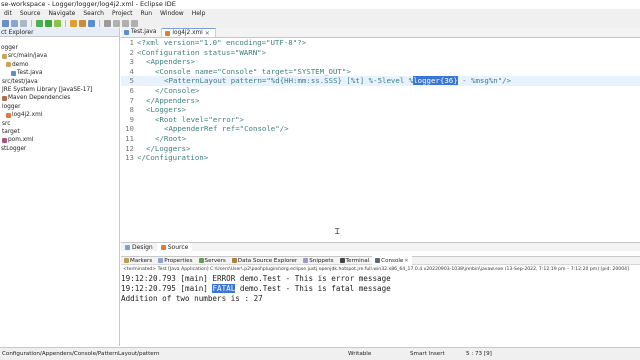 The image size is (640, 360). I want to click on tab-label: Properties, so click(178, 260).